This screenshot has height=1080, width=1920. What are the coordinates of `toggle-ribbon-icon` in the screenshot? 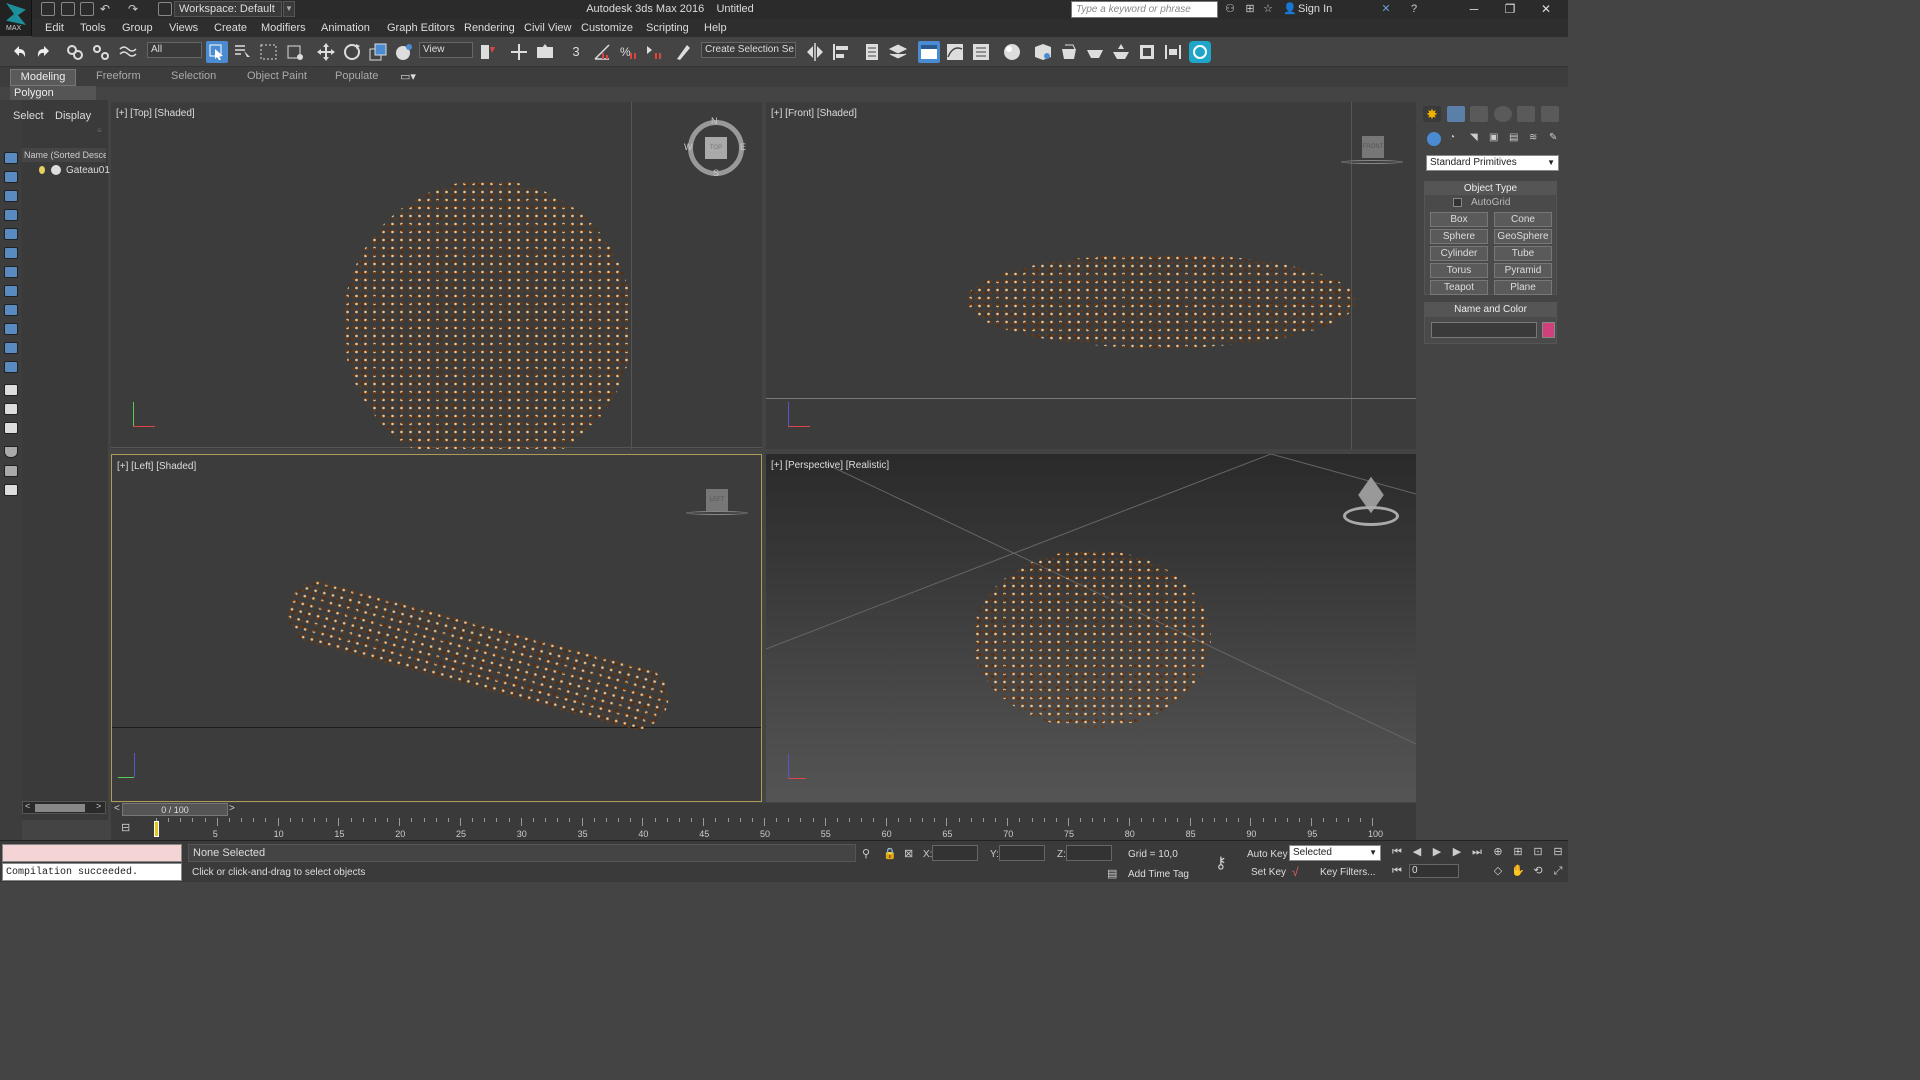 It's located at (929, 52).